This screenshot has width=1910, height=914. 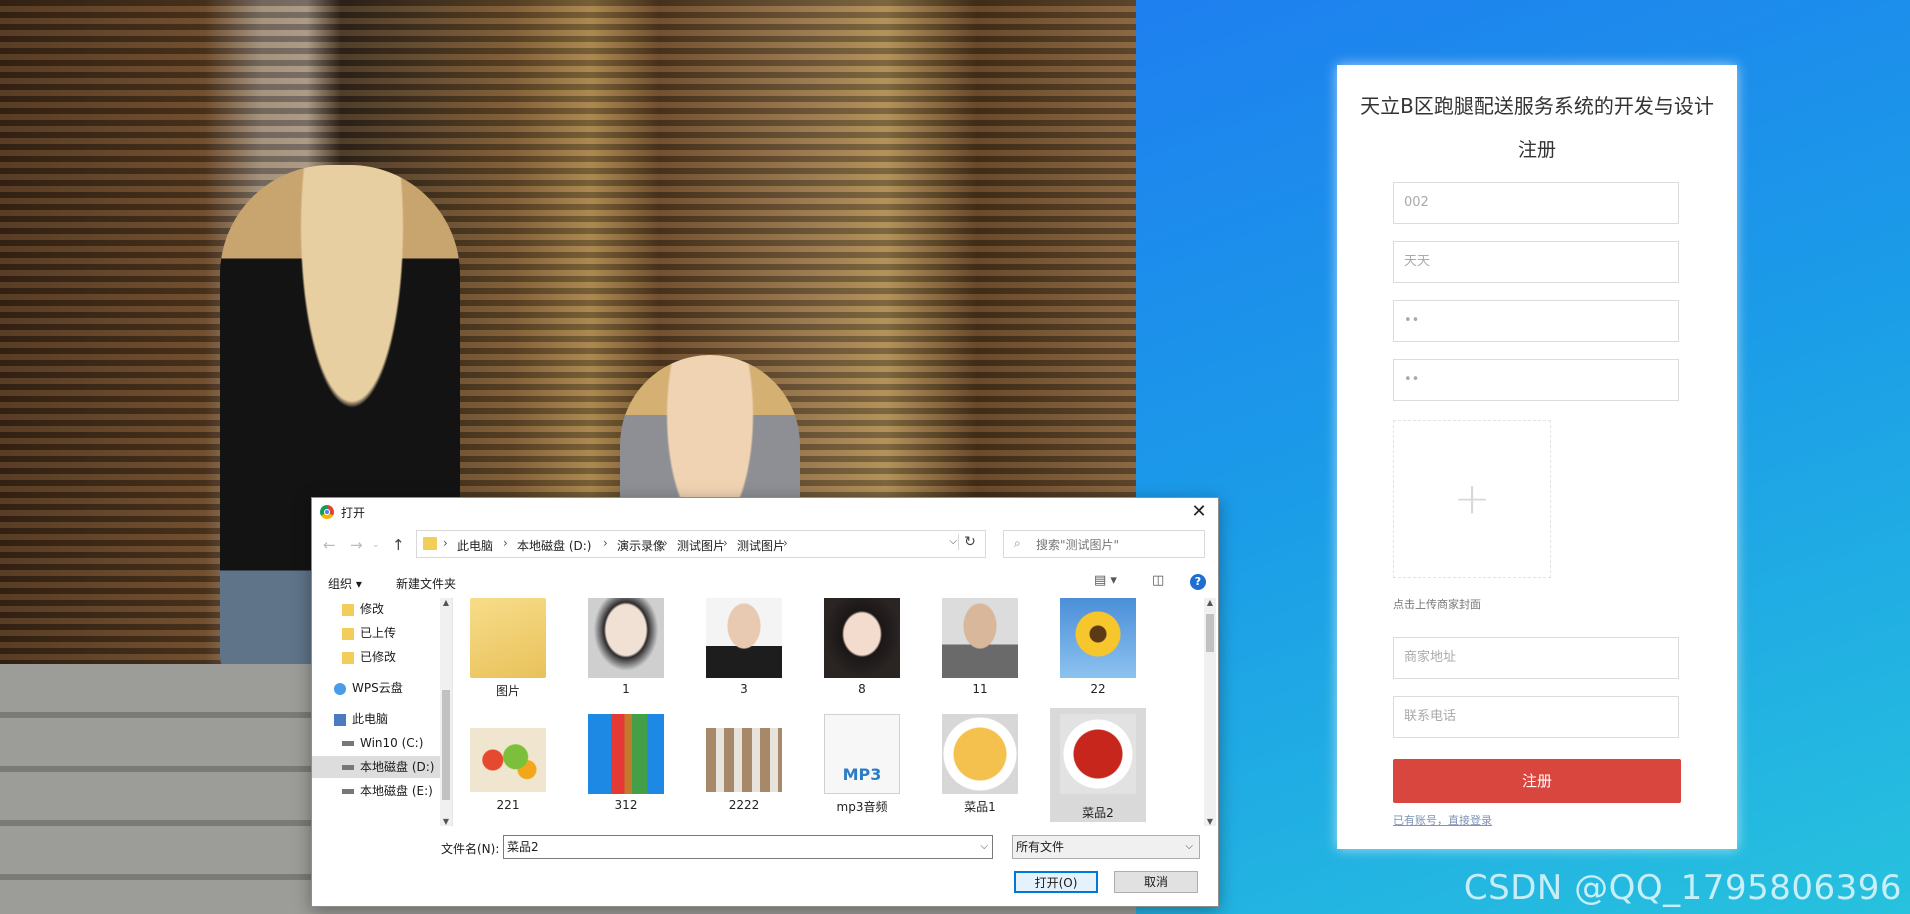 What do you see at coordinates (376, 633) in the screenshot?
I see `nav-item-uploaded: 已上传` at bounding box center [376, 633].